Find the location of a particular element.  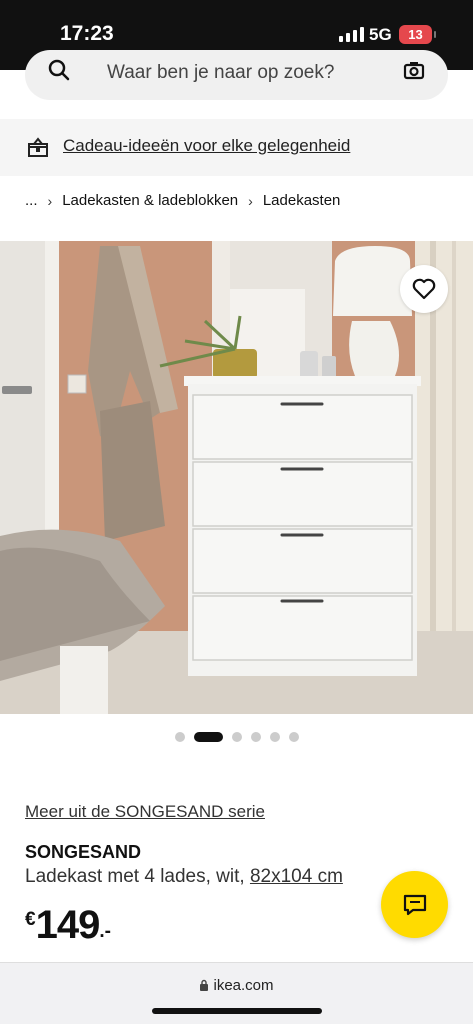

gift-banner-link: Cadeau-ideeën voor elke gelegenheid is located at coordinates (206, 146).